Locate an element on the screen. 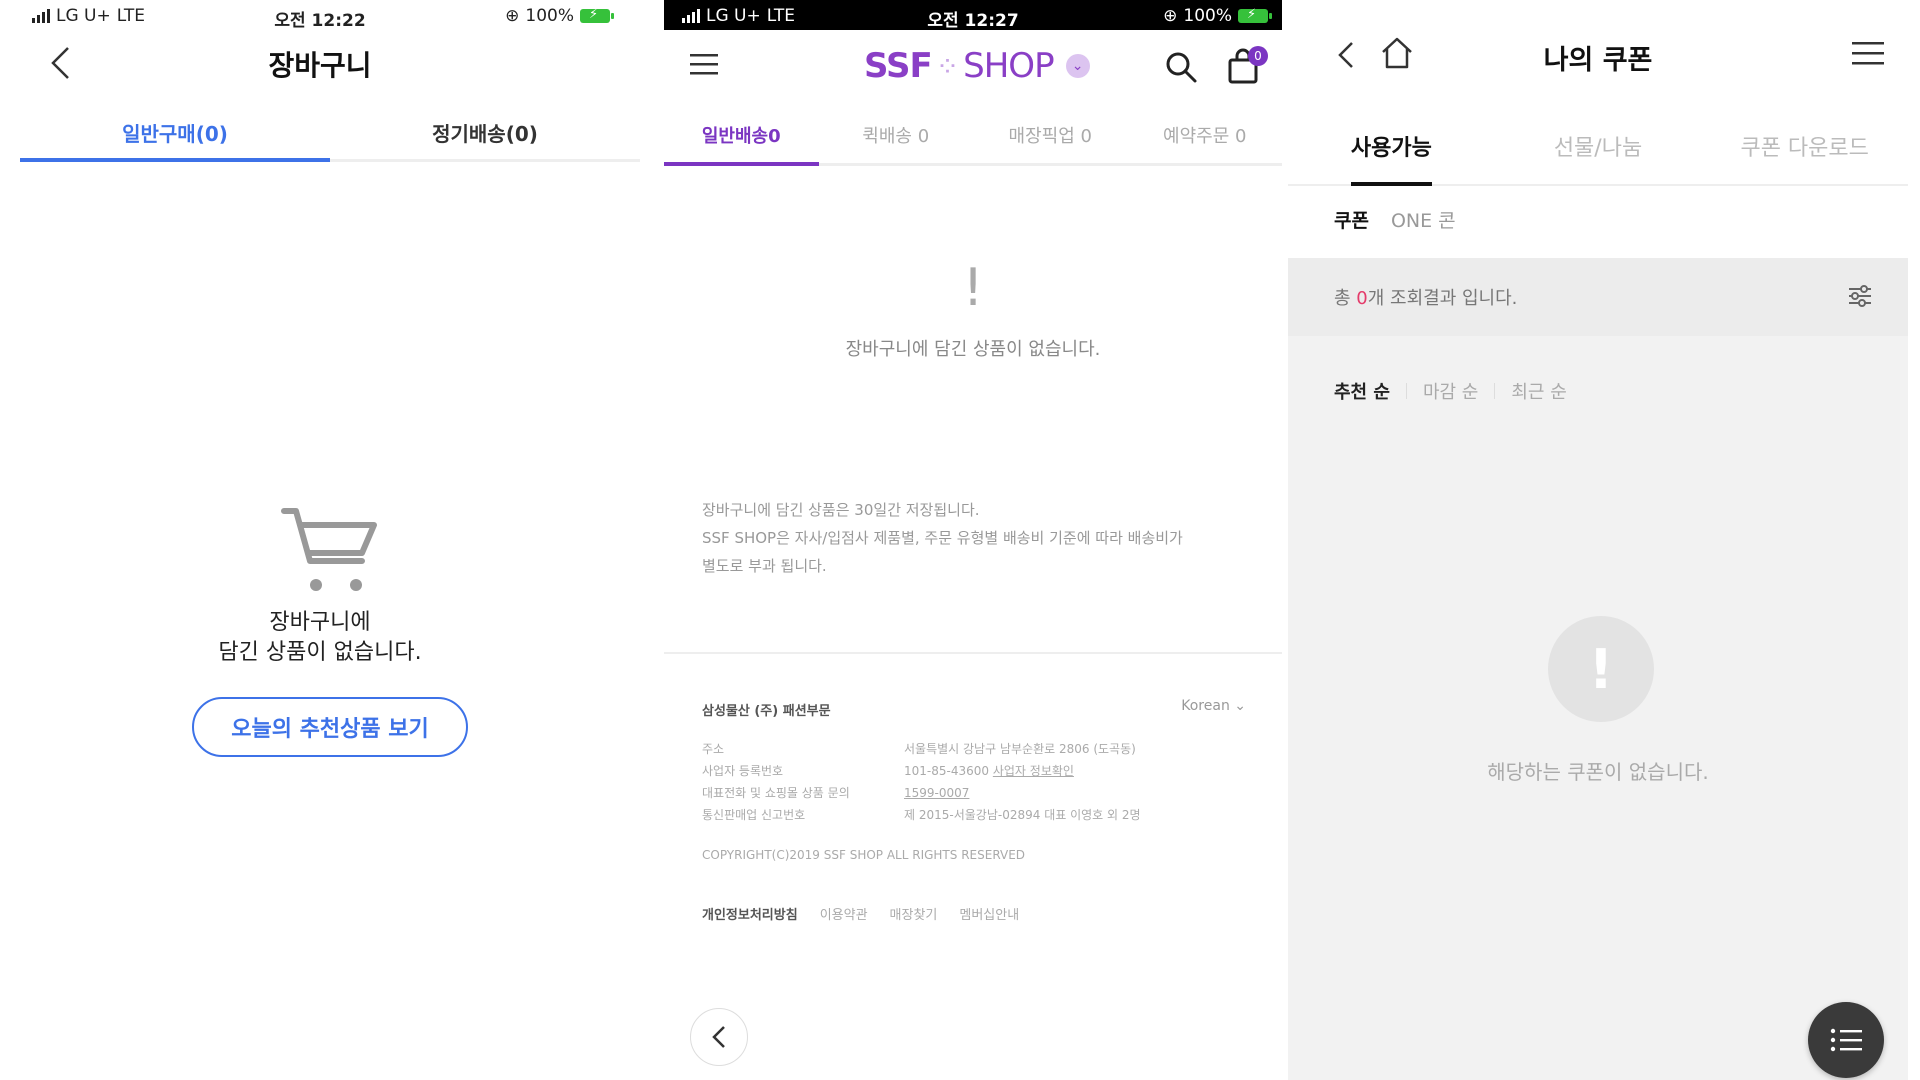 The width and height of the screenshot is (1920, 1080). delivery-tabs: 일반배송0 퀵배송 0 매장픽업 0 예약주문 0 is located at coordinates (973, 139).